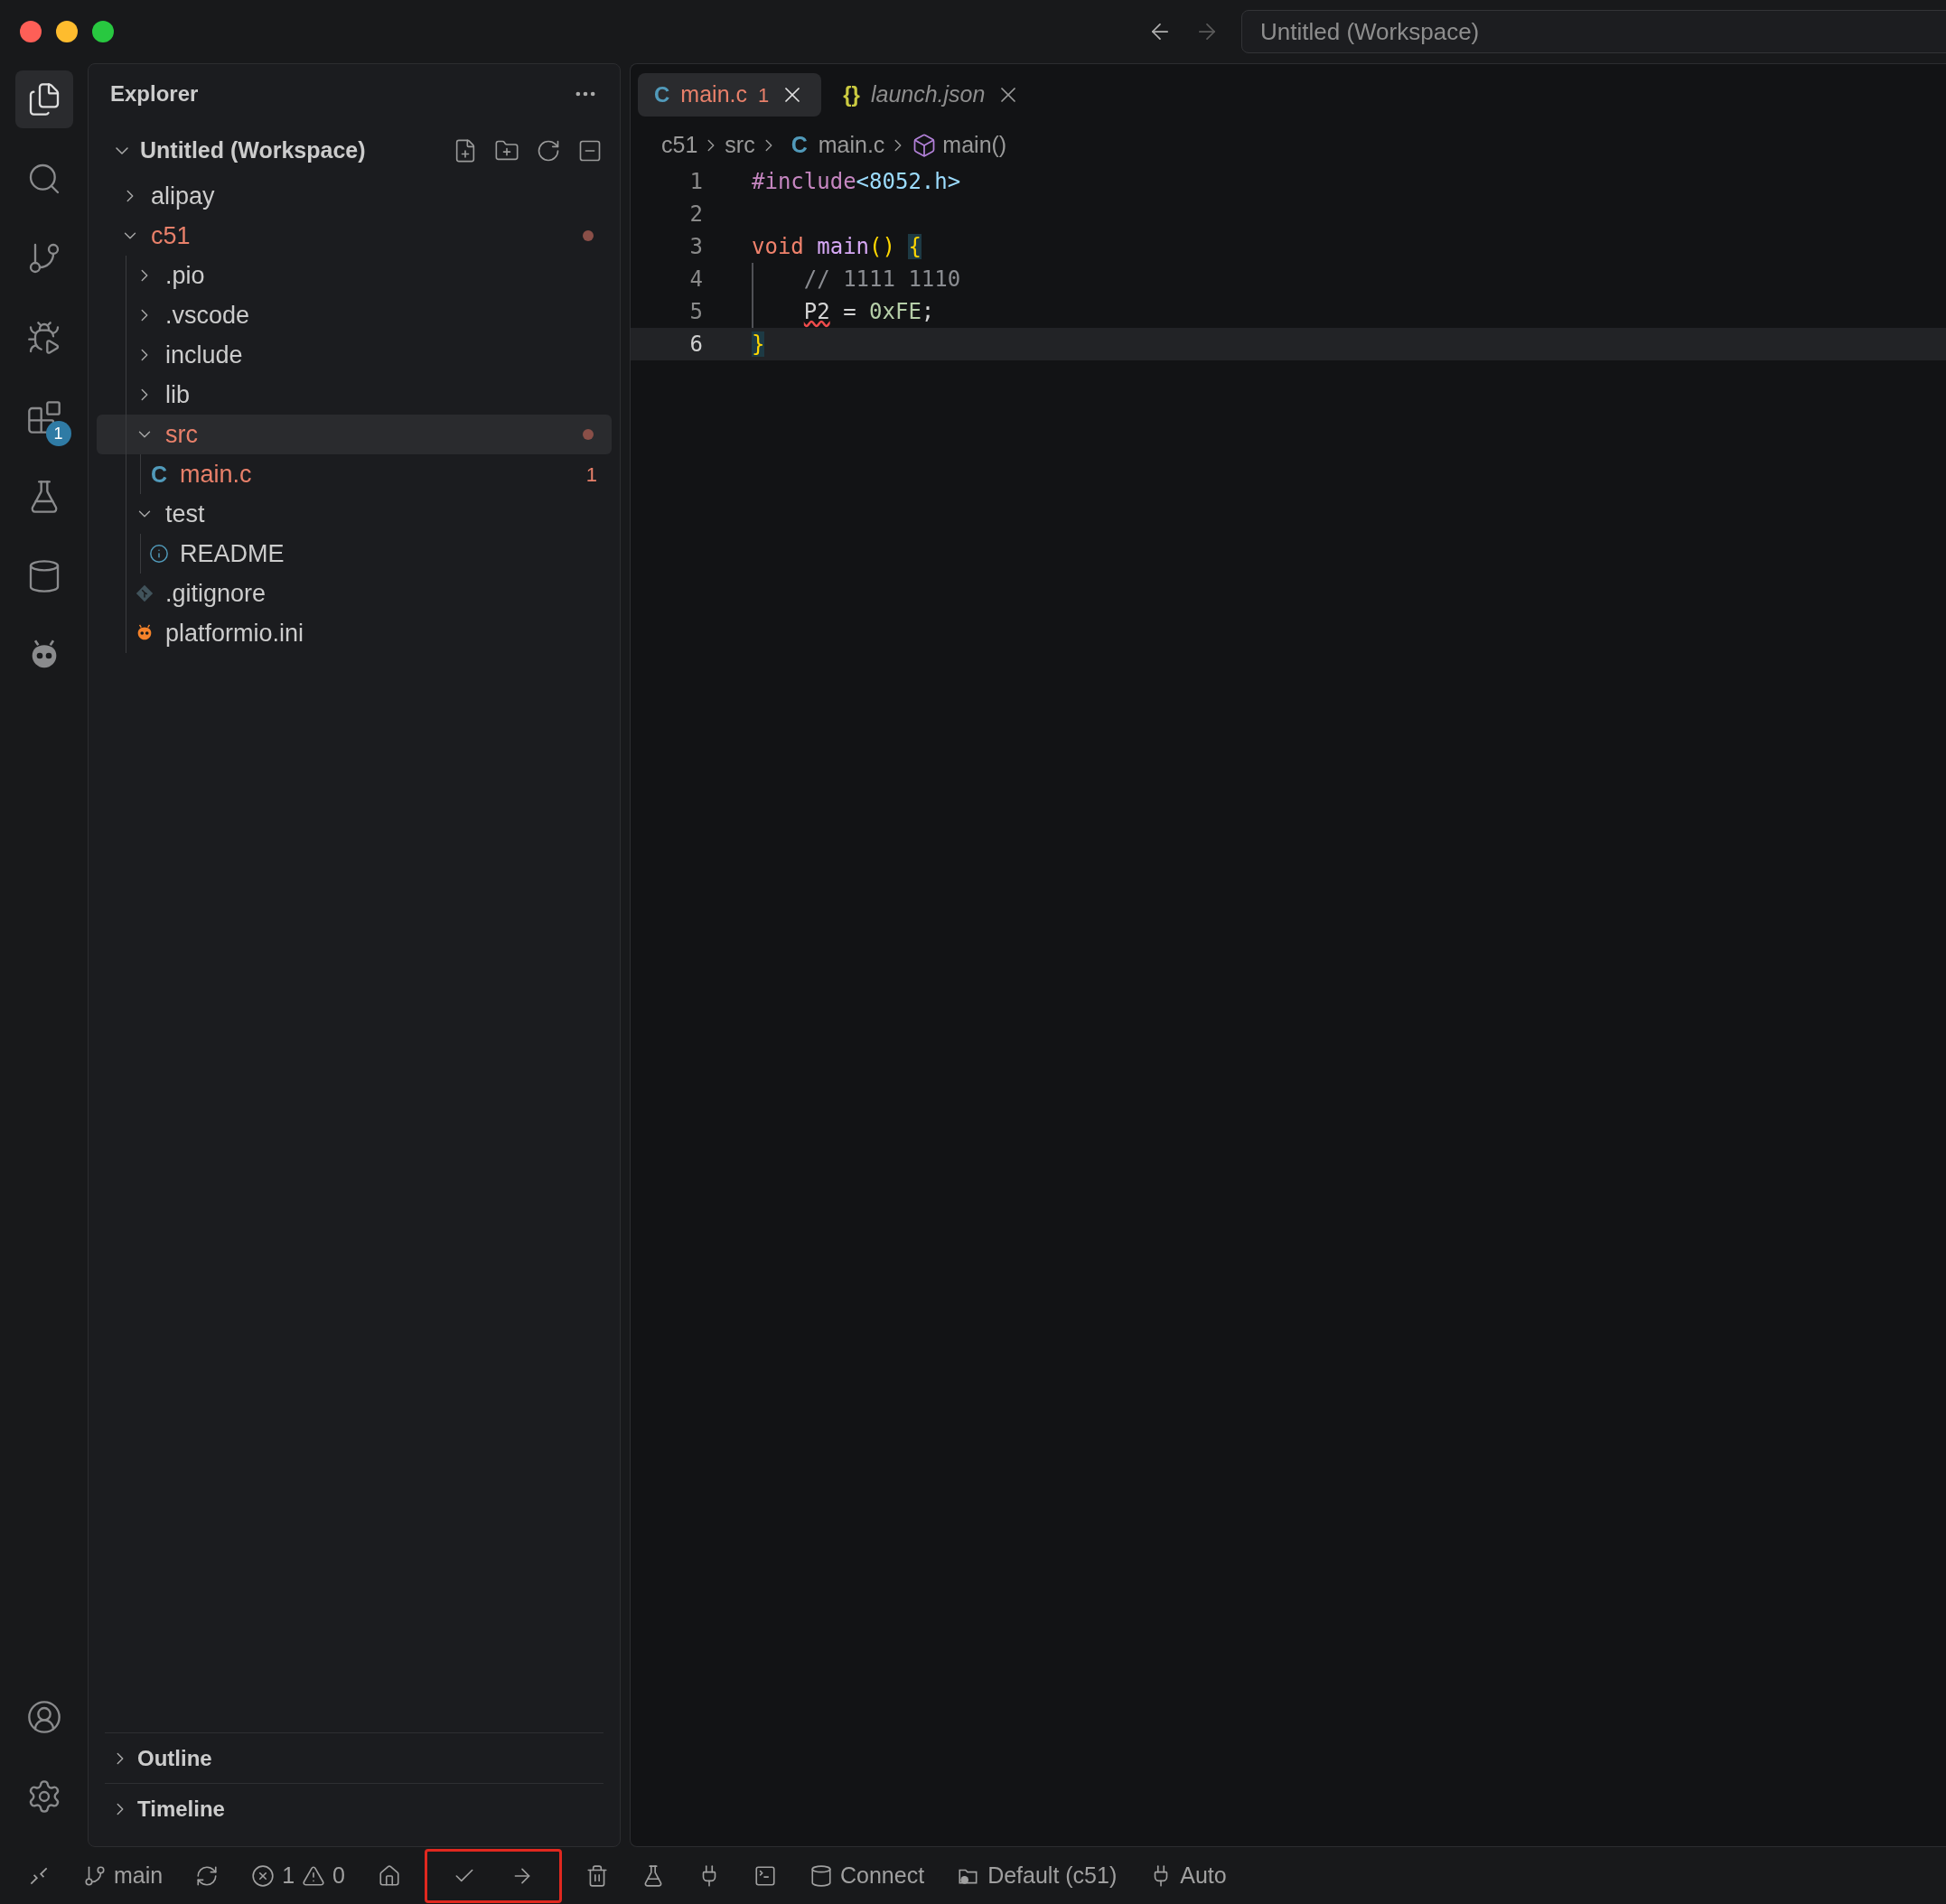 This screenshot has height=1904, width=1946. What do you see at coordinates (181, 434) in the screenshot?
I see `folder-name: src` at bounding box center [181, 434].